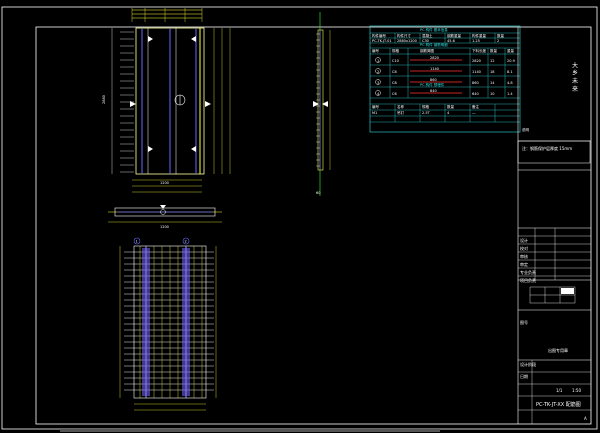 The height and width of the screenshot is (433, 600). Describe the element at coordinates (528, 364) in the screenshot. I see `mini-label-stage: 设计阶段` at that location.